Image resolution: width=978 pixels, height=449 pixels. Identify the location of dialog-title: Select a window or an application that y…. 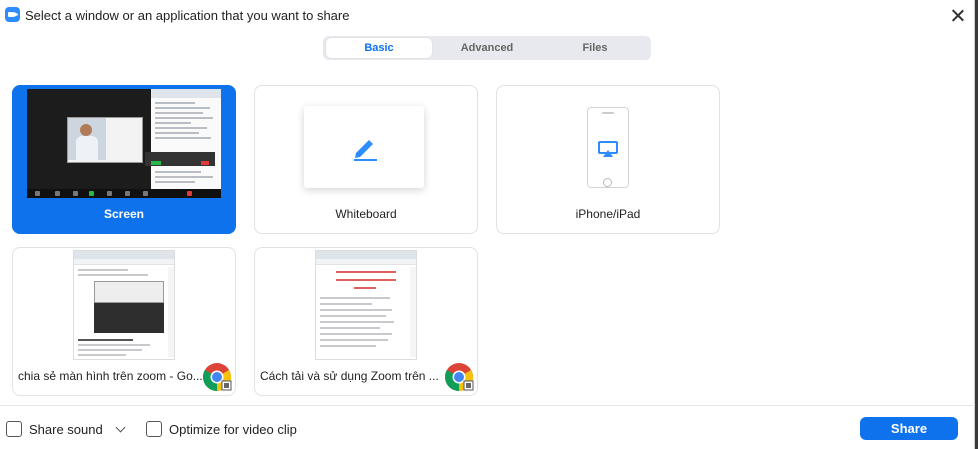
(187, 15).